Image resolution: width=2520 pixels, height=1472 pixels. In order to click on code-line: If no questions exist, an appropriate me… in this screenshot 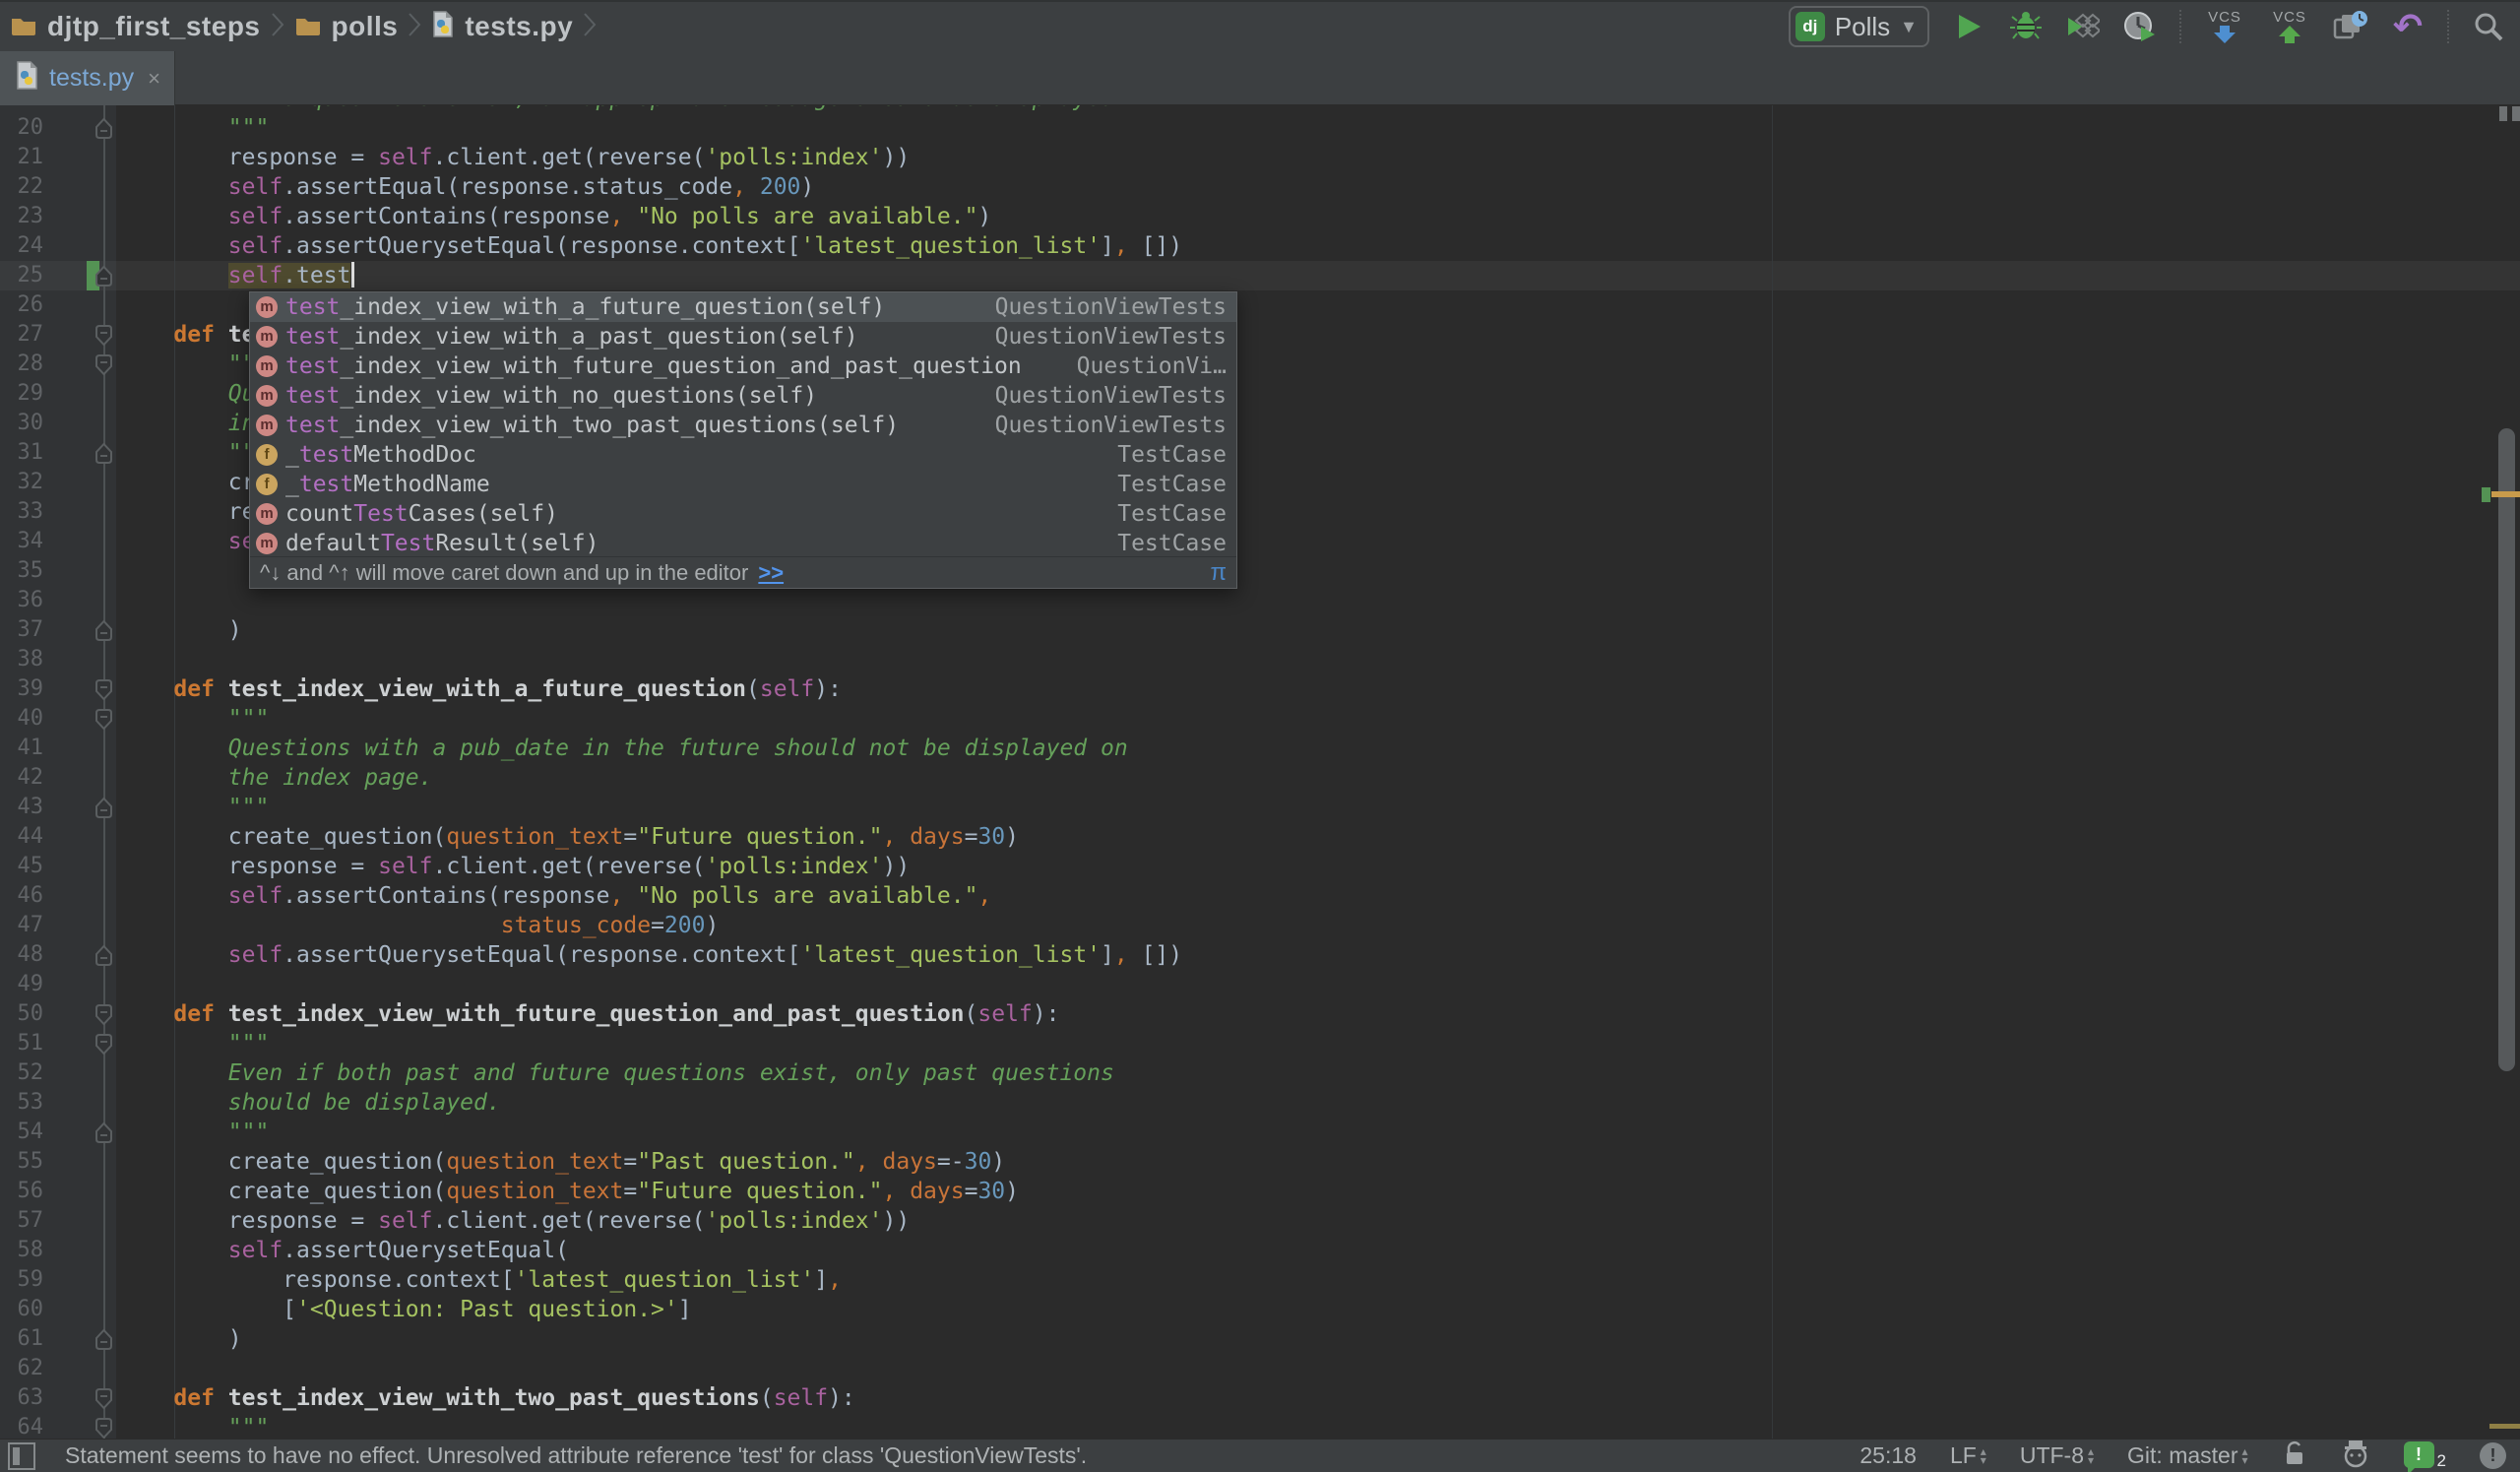, I will do `click(1260, 109)`.